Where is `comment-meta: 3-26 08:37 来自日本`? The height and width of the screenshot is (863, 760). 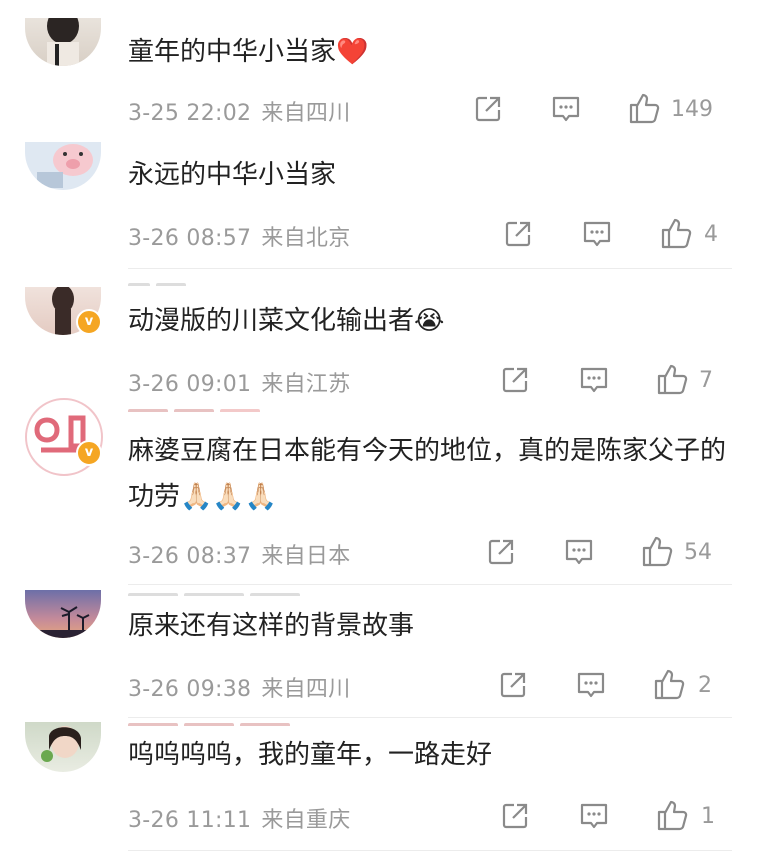 comment-meta: 3-26 08:37 来自日本 is located at coordinates (239, 554).